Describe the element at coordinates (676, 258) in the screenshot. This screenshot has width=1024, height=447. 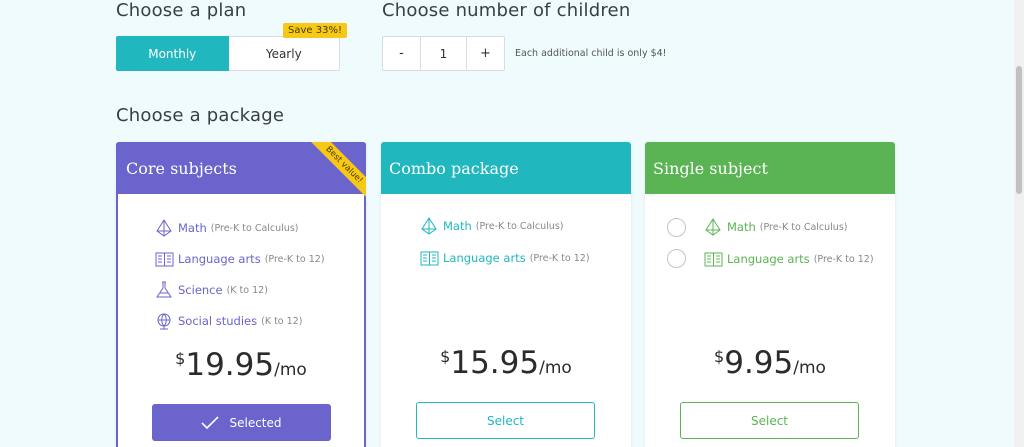
I see `radio-language-arts` at that location.